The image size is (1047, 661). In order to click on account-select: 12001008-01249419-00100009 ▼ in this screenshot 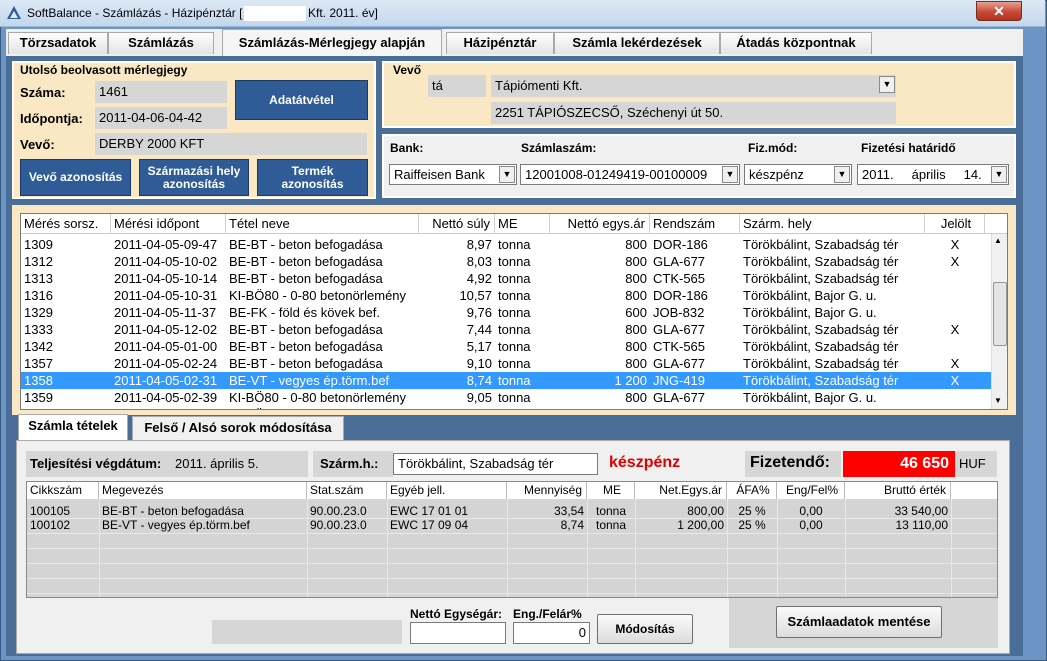, I will do `click(630, 174)`.